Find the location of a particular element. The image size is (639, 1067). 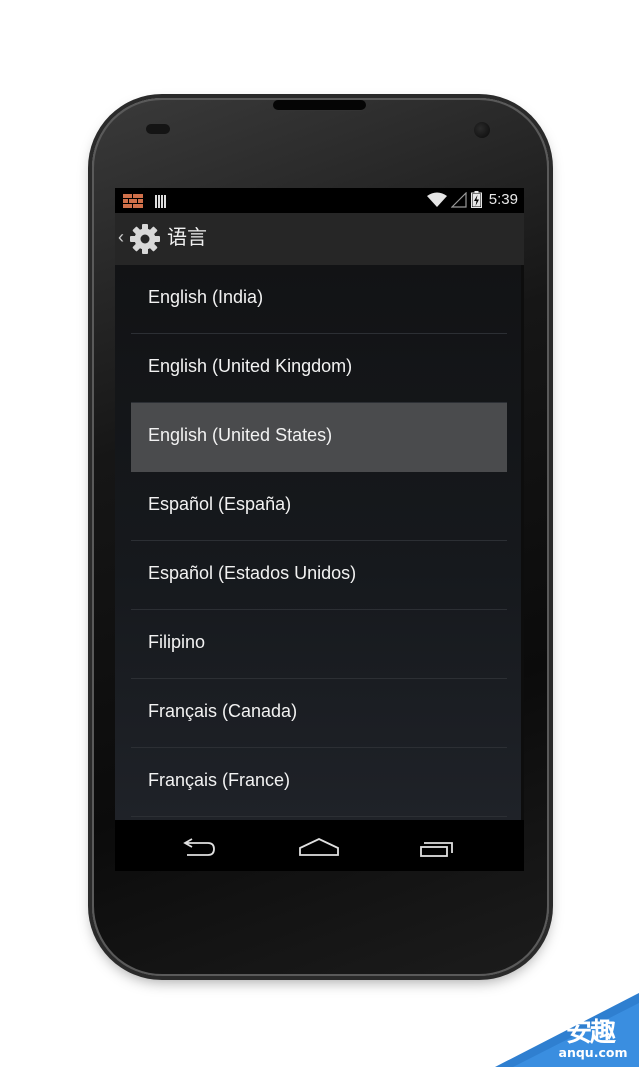

front-camera is located at coordinates (482, 130).